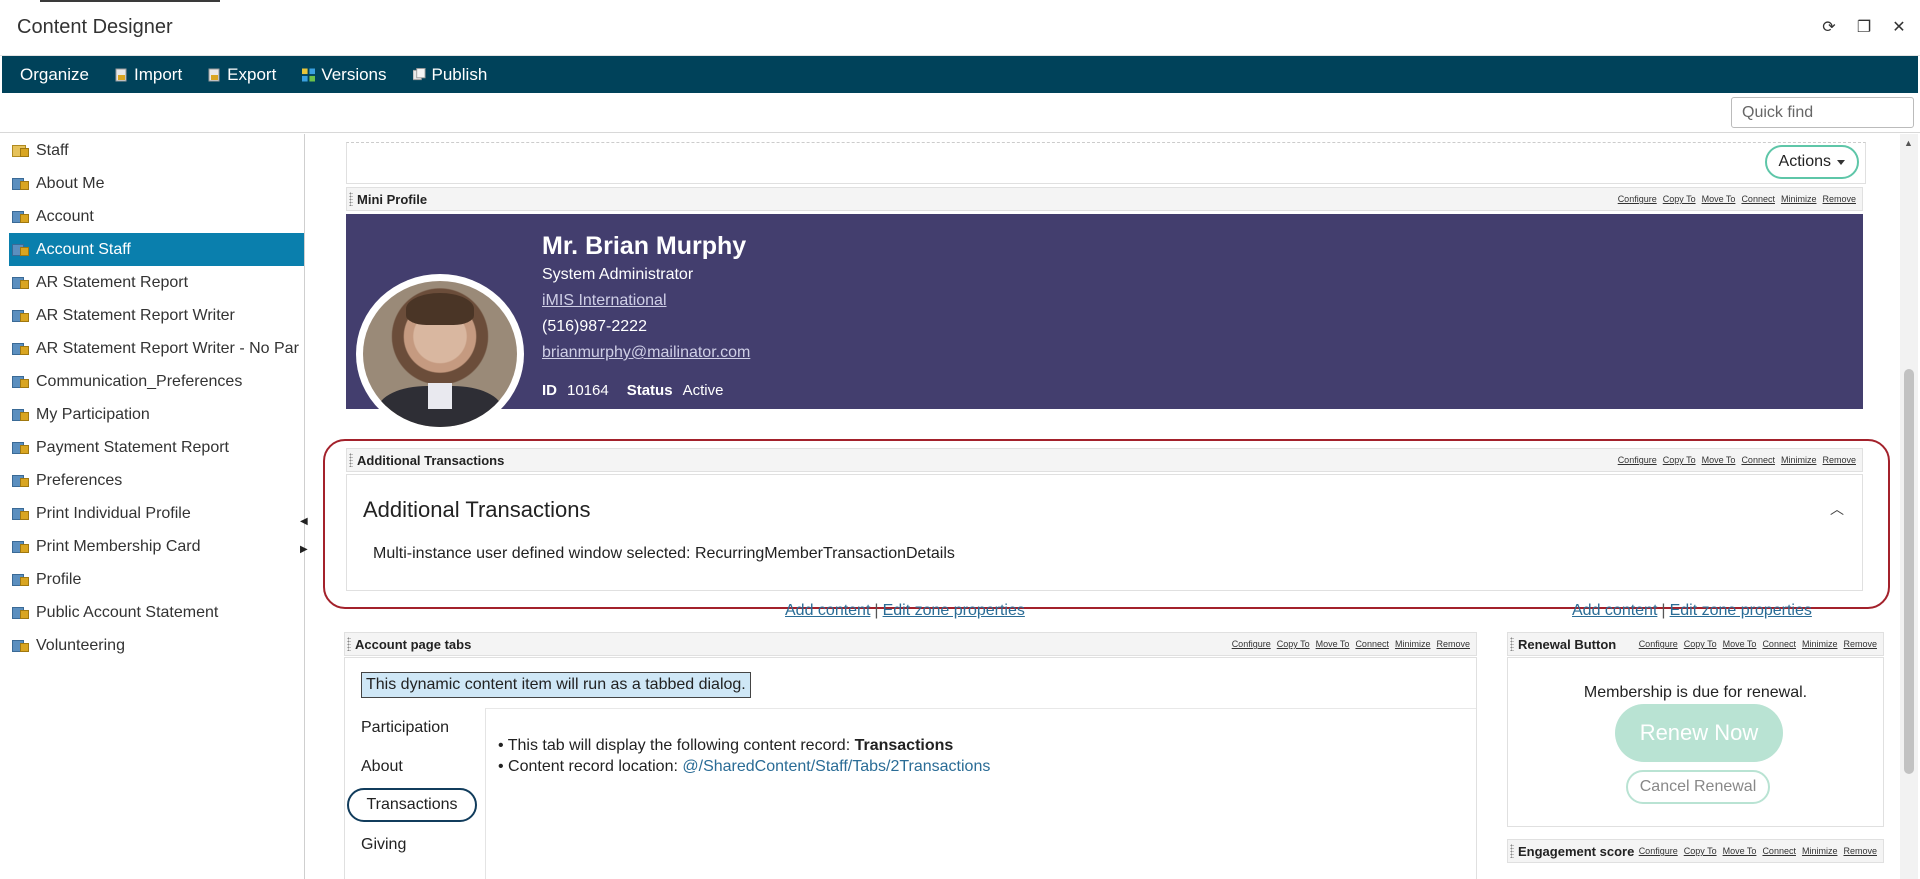 The image size is (1920, 879). I want to click on tree-item-print-membership-card: Print Membership Card, so click(152, 546).